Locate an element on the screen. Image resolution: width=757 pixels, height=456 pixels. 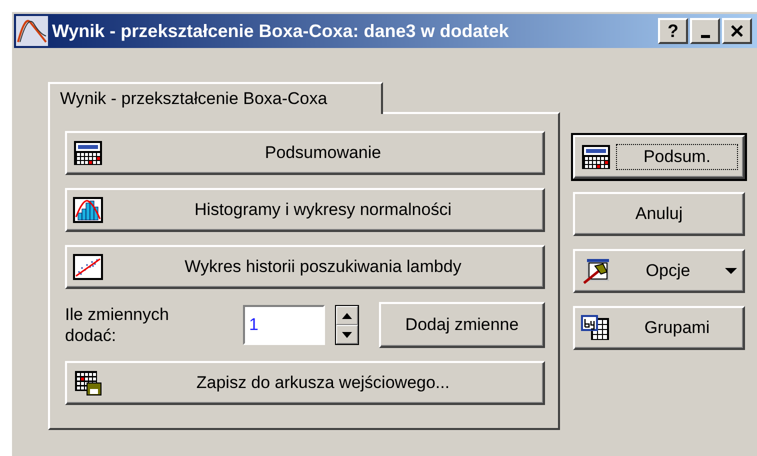
down-arrow-icon is located at coordinates (347, 334).